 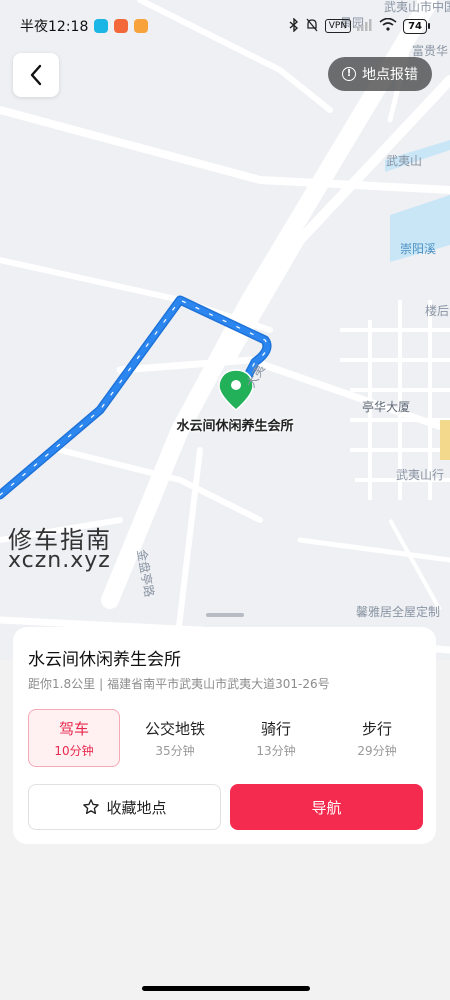 I want to click on navigate-button: 导航, so click(x=326, y=807).